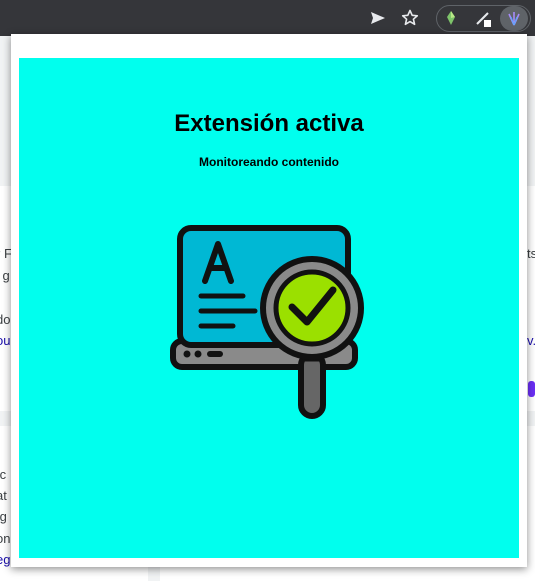 The height and width of the screenshot is (581, 535). What do you see at coordinates (531, 389) in the screenshot?
I see `bg-button` at bounding box center [531, 389].